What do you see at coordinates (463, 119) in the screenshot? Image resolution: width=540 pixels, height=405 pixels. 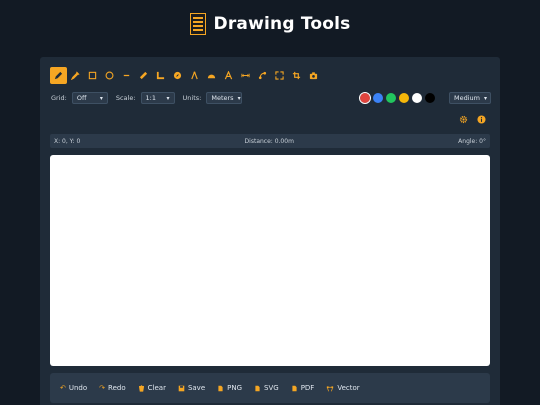 I see `gear-icon` at bounding box center [463, 119].